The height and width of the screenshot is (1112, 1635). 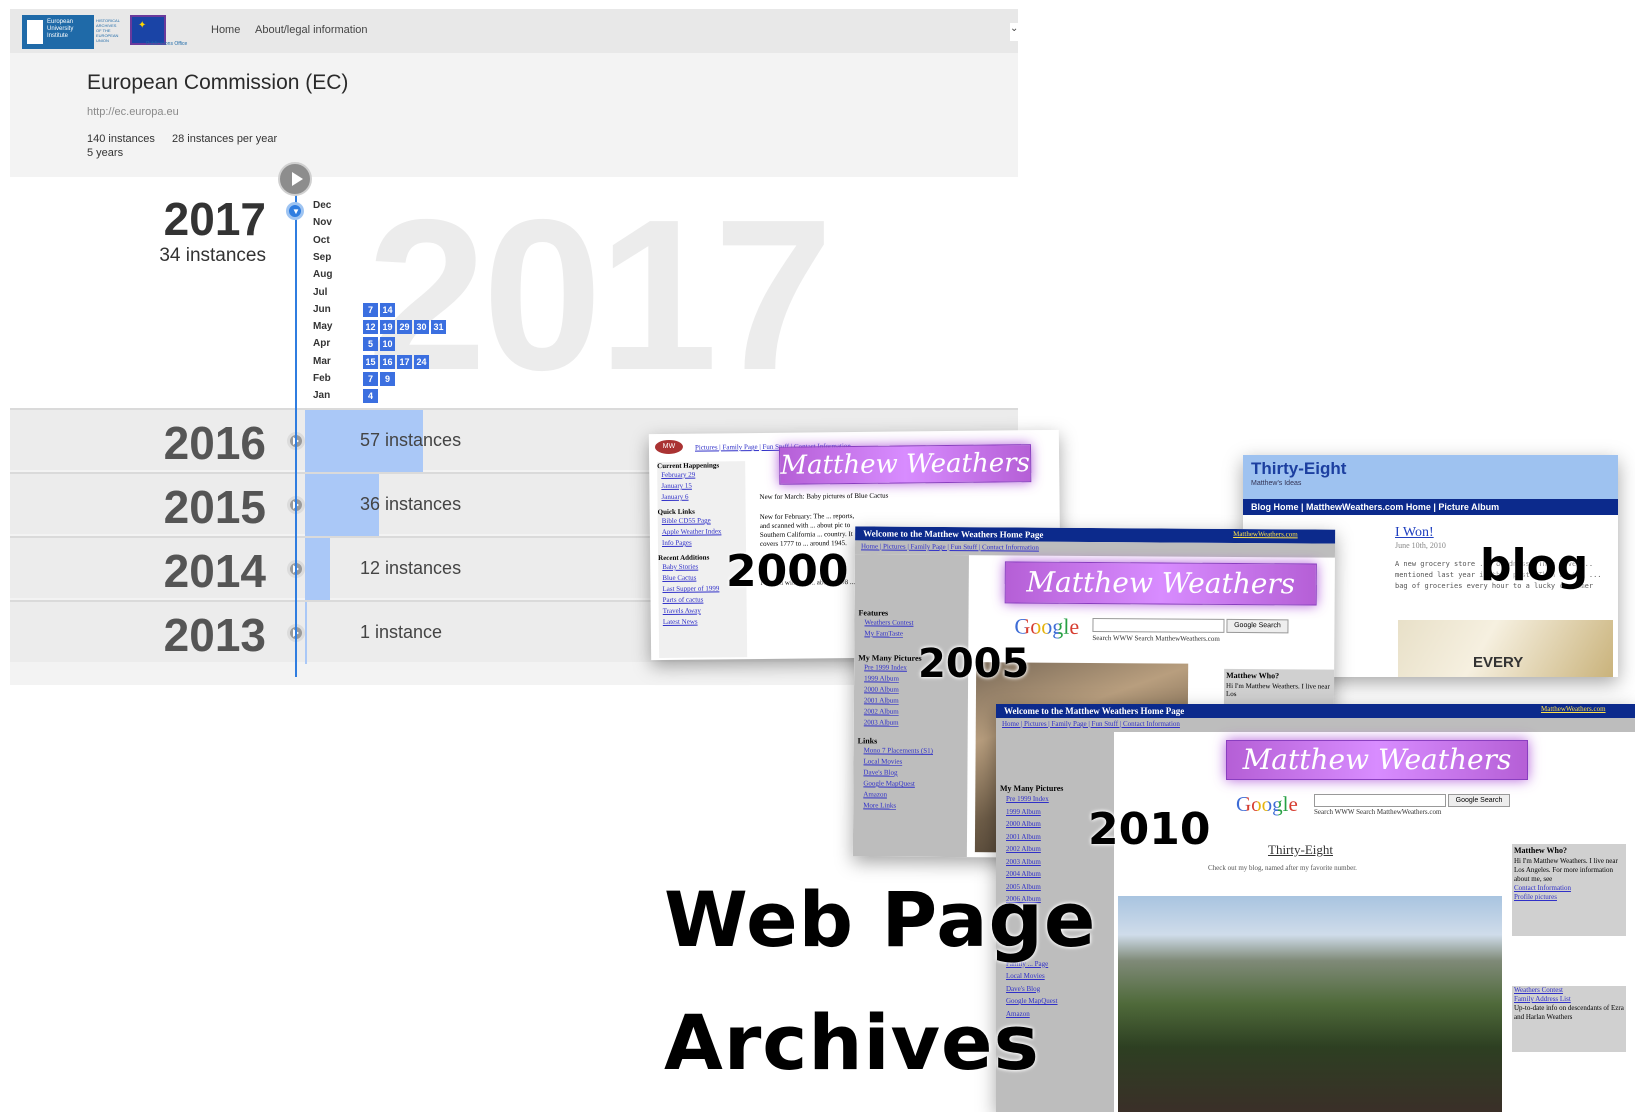 I want to click on sidebar-link: Mono 7 Placements (S1), so click(x=912, y=751).